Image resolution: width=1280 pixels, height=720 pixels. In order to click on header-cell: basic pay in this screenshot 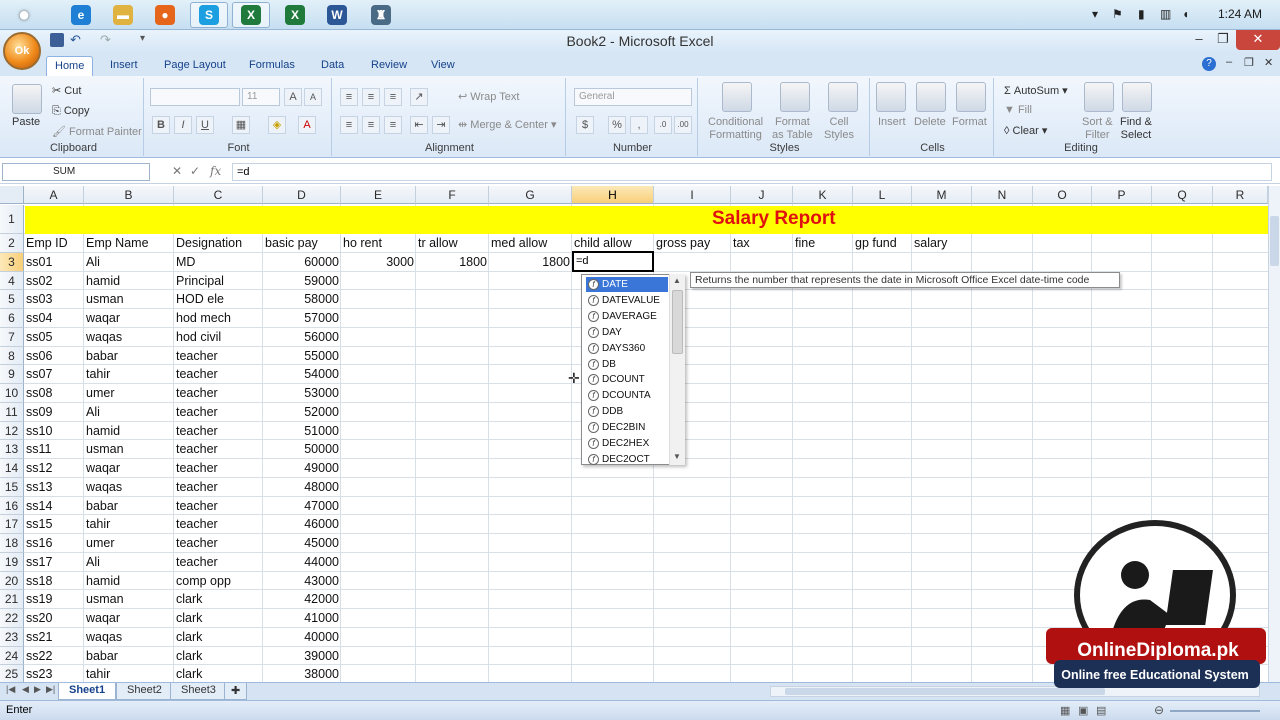, I will do `click(302, 243)`.